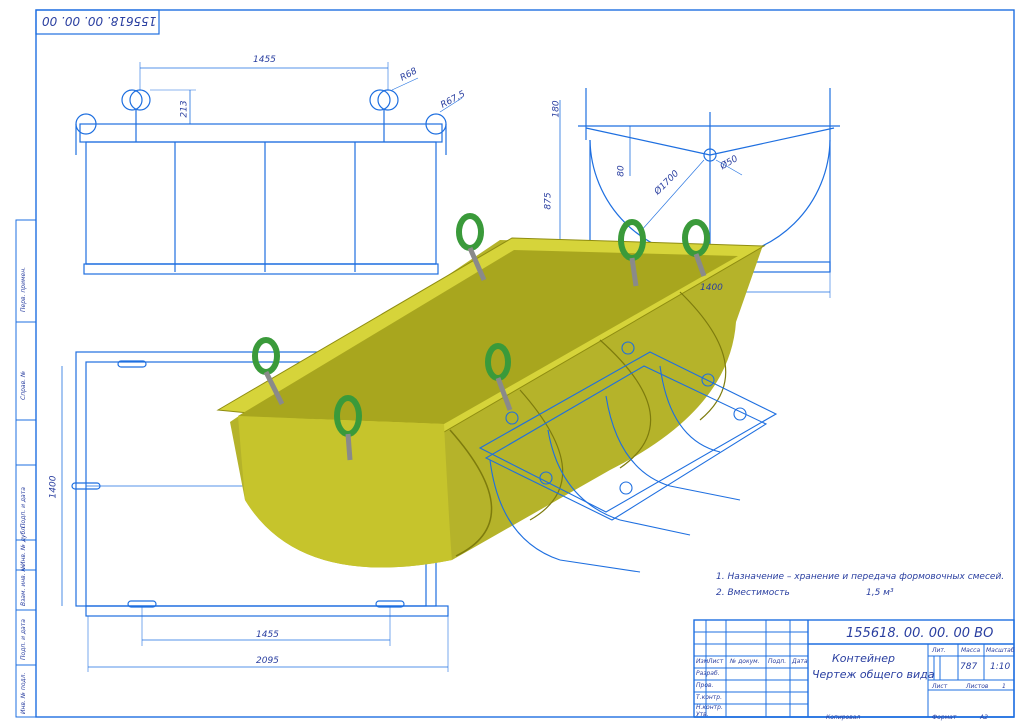  I want to click on margin-inv-podl: Инв. № подл., so click(23, 693).